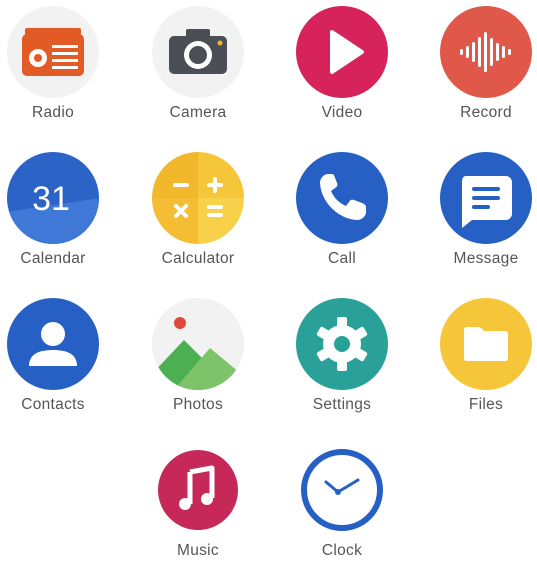 This screenshot has height=561, width=537. I want to click on app-calendar: 31 Calendar, so click(56, 215).